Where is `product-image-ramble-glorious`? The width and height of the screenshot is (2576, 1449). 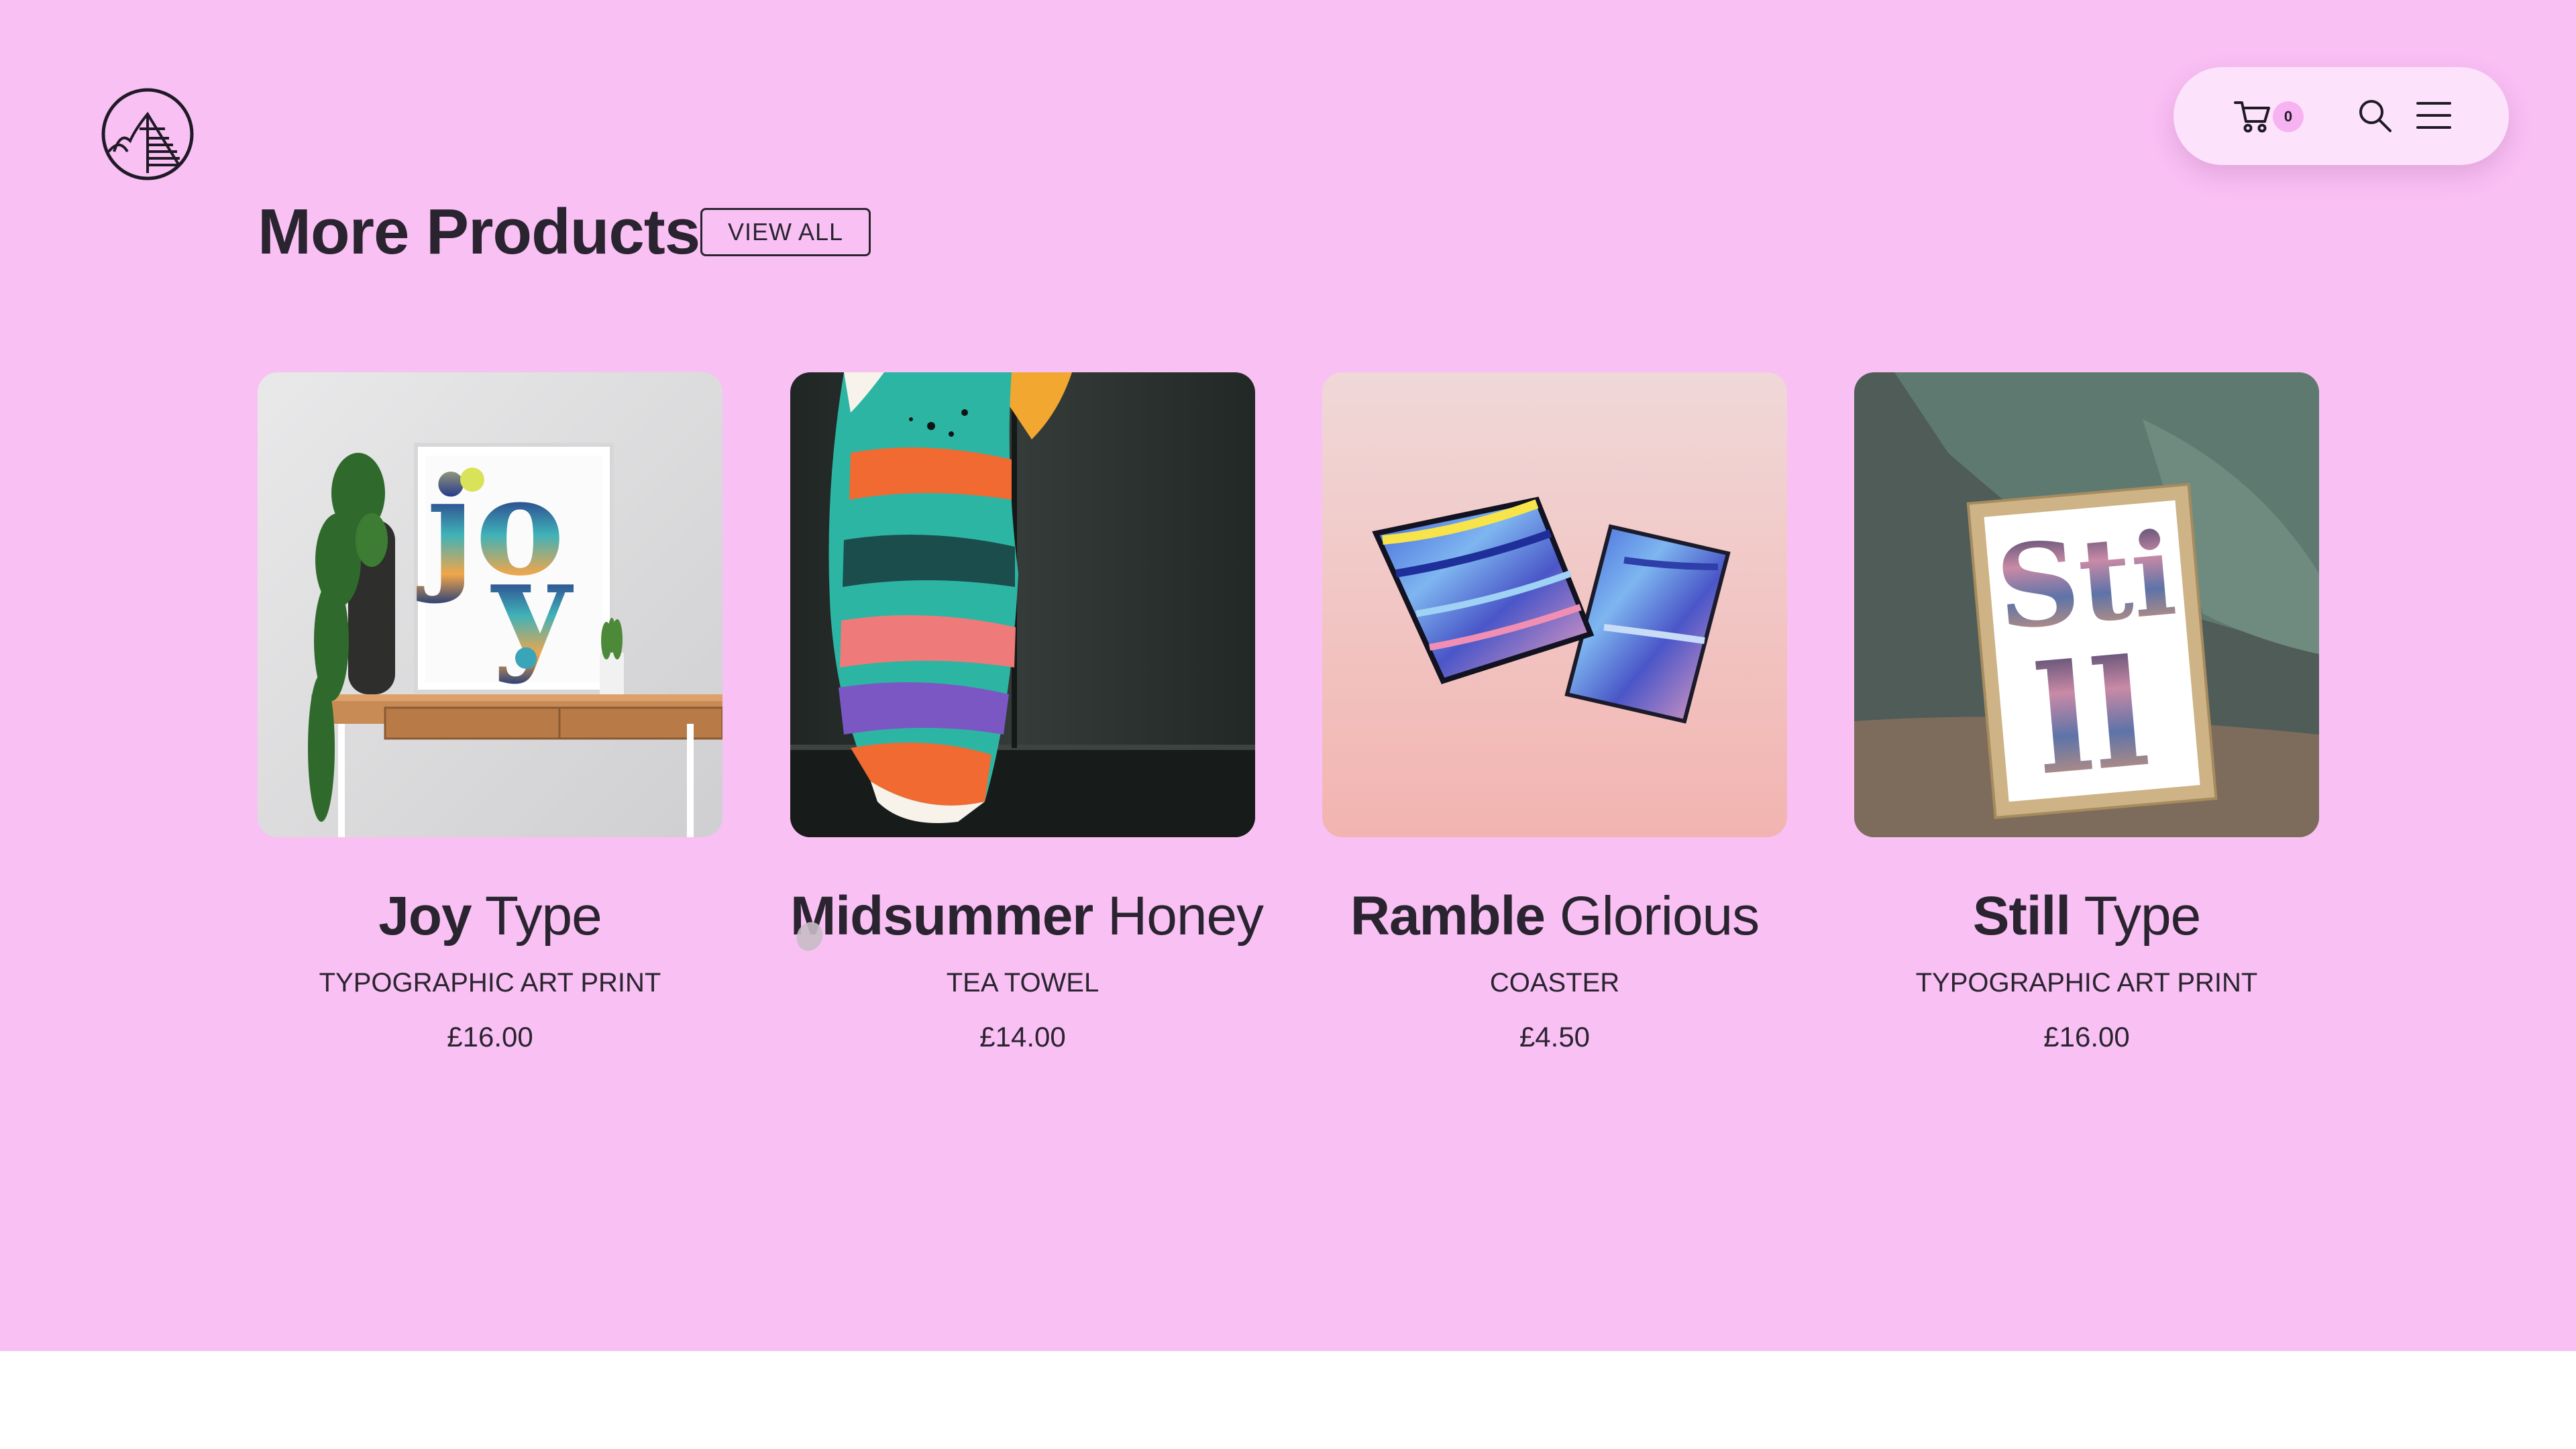 product-image-ramble-glorious is located at coordinates (1554, 604).